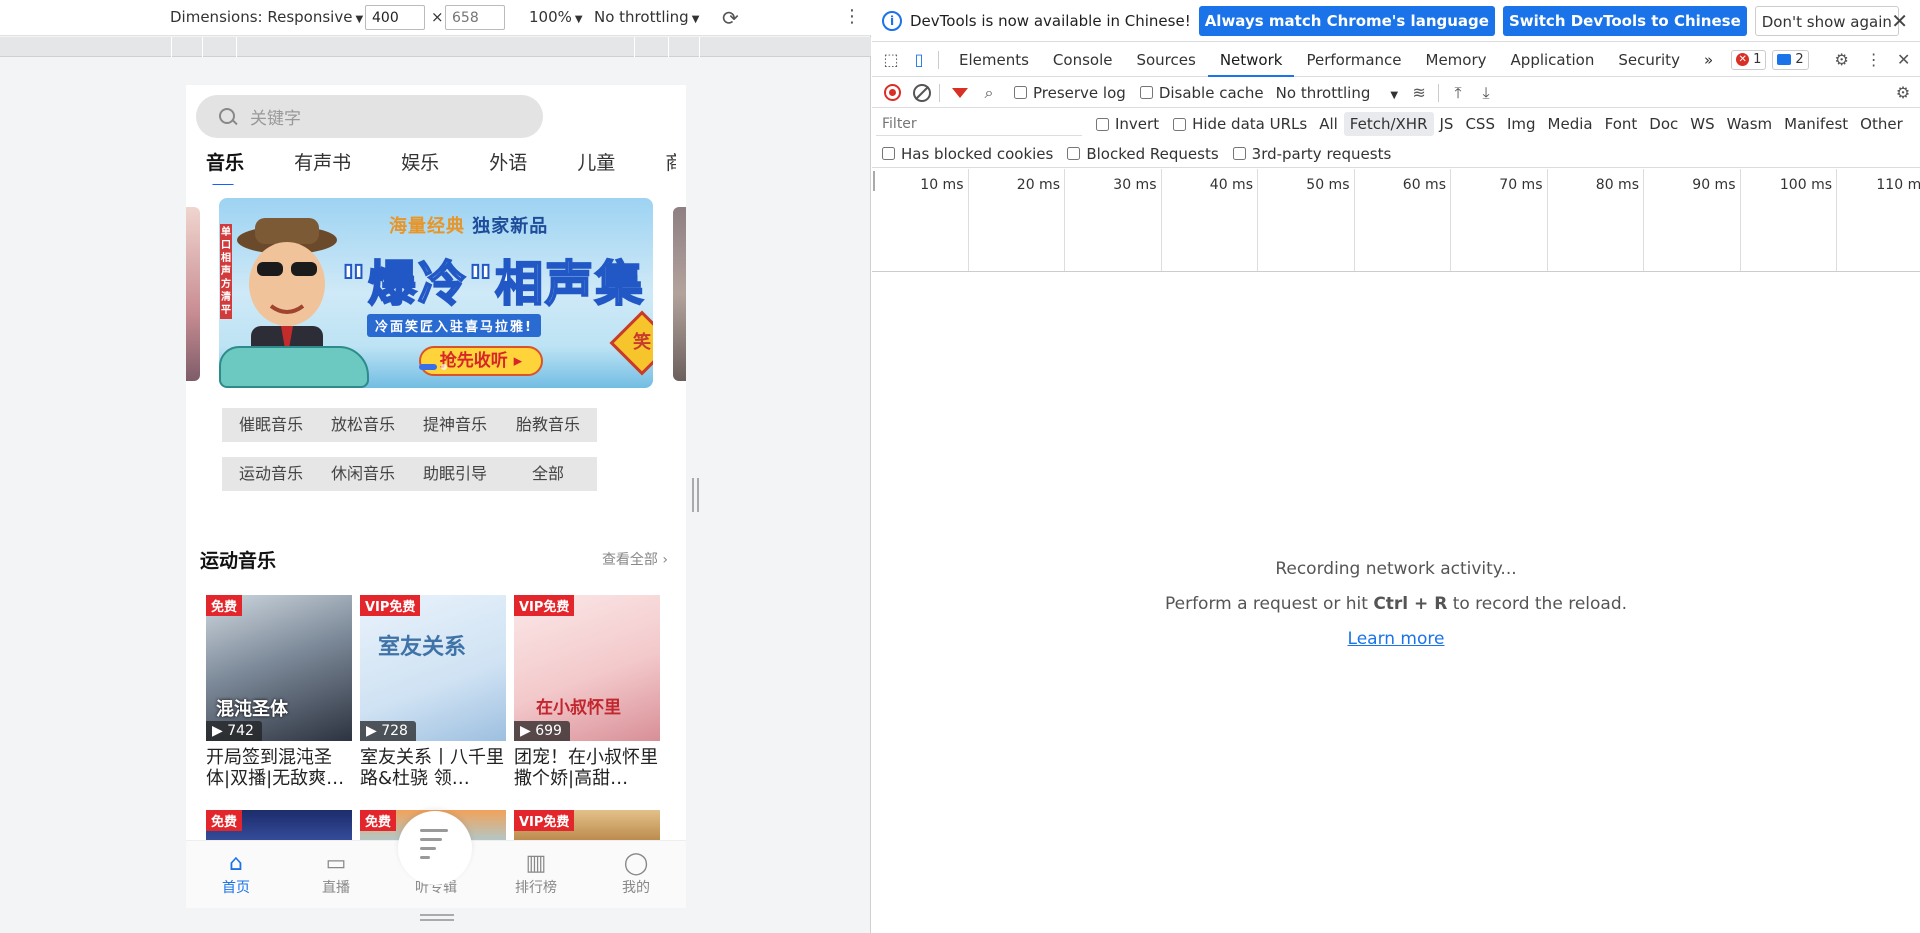  I want to click on resize-handle-right, so click(697, 495).